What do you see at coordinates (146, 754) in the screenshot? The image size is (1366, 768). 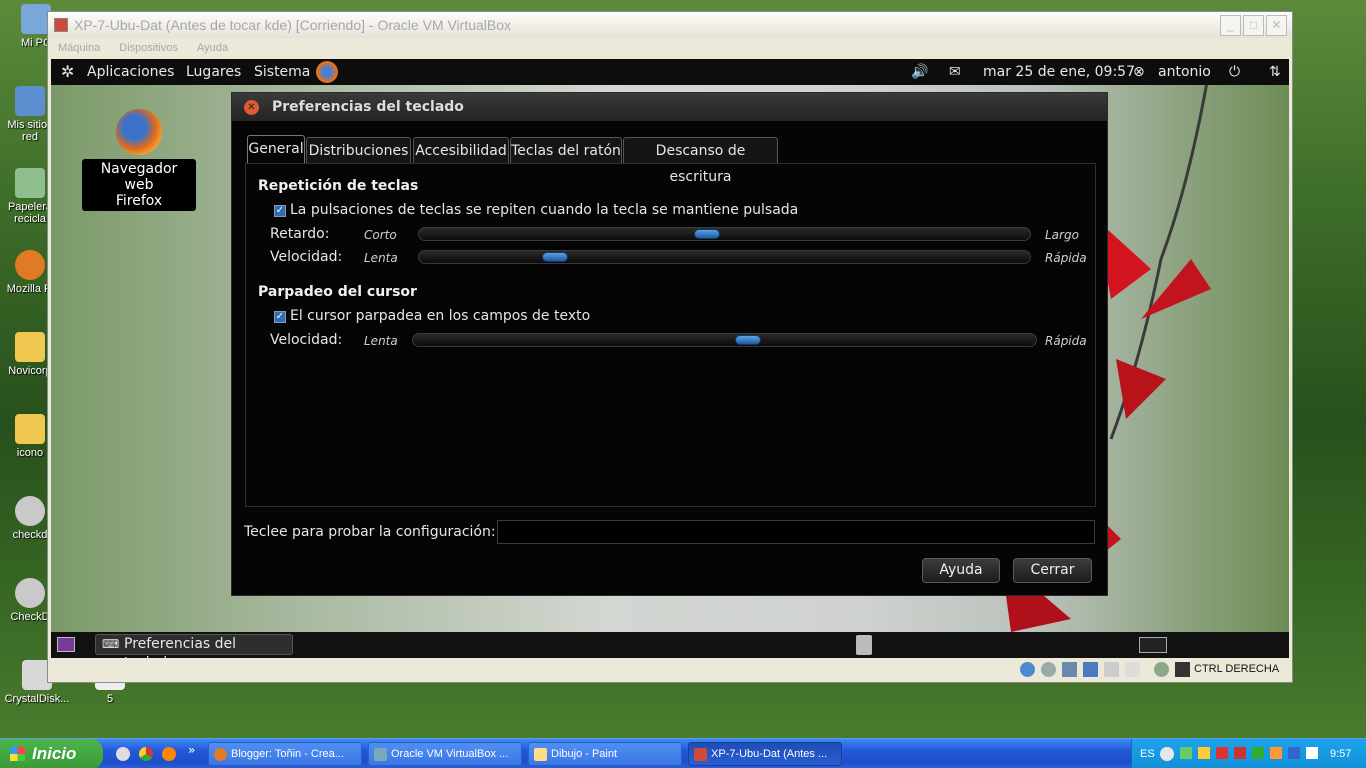 I see `chrome-icon` at bounding box center [146, 754].